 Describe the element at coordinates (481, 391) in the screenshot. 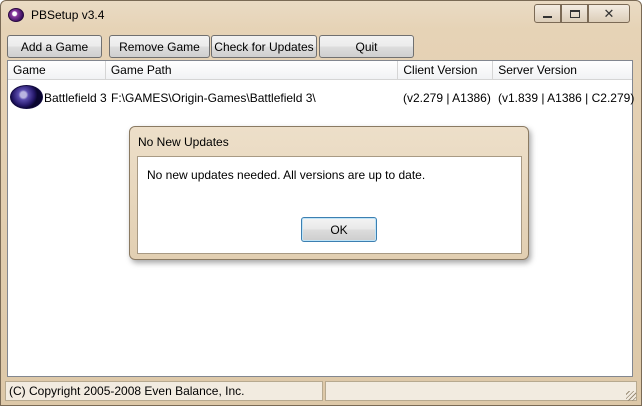

I see `status-pane-empty` at that location.